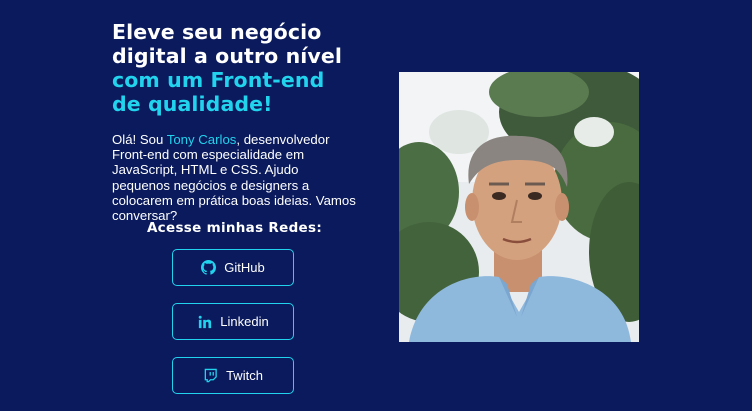 This screenshot has width=752, height=411. I want to click on intro-text: Olá! Sou, so click(139, 139).